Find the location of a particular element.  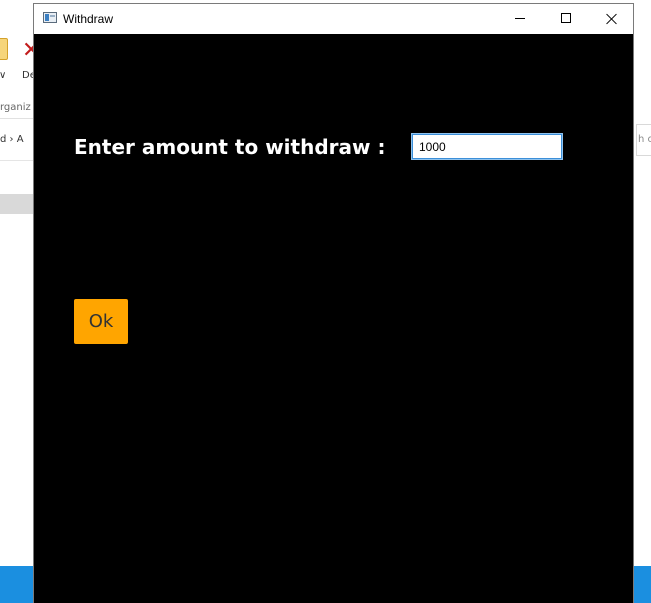

maximize-icon is located at coordinates (566, 18).